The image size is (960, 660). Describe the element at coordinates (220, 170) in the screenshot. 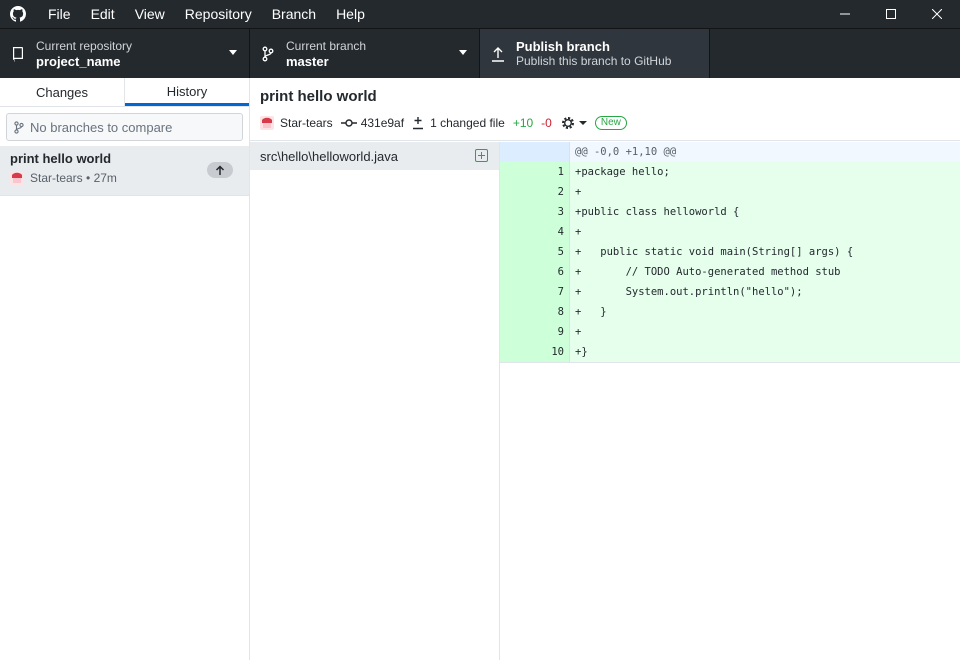

I see `unpushed-badge` at that location.